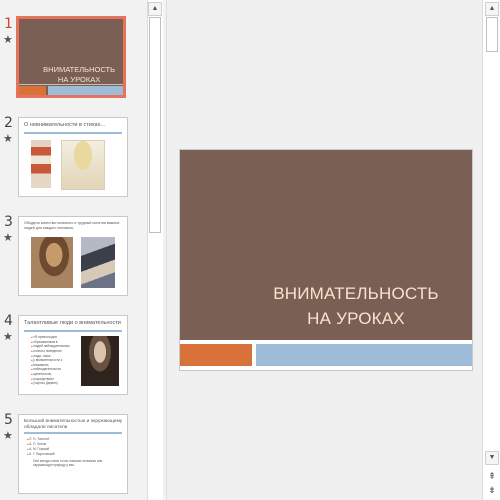 The height and width of the screenshot is (500, 500). What do you see at coordinates (492, 458) in the screenshot?
I see `scroll-down-icon: ▼` at bounding box center [492, 458].